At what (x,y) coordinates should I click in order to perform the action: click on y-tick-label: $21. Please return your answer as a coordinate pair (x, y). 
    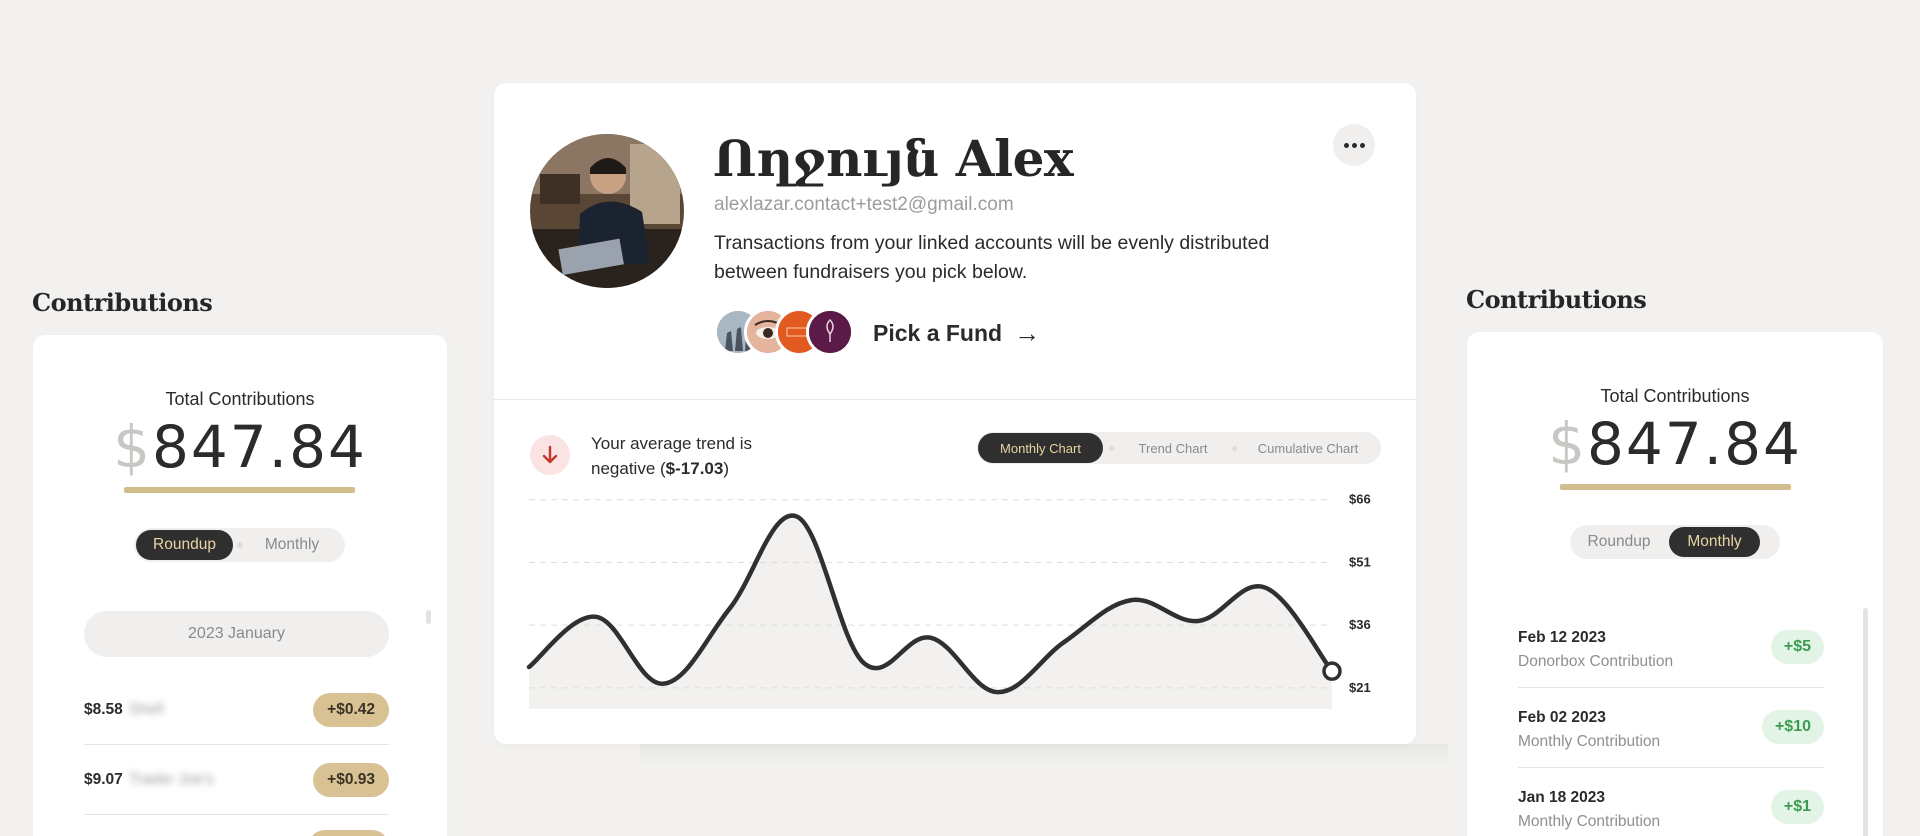
    Looking at the image, I should click on (1360, 687).